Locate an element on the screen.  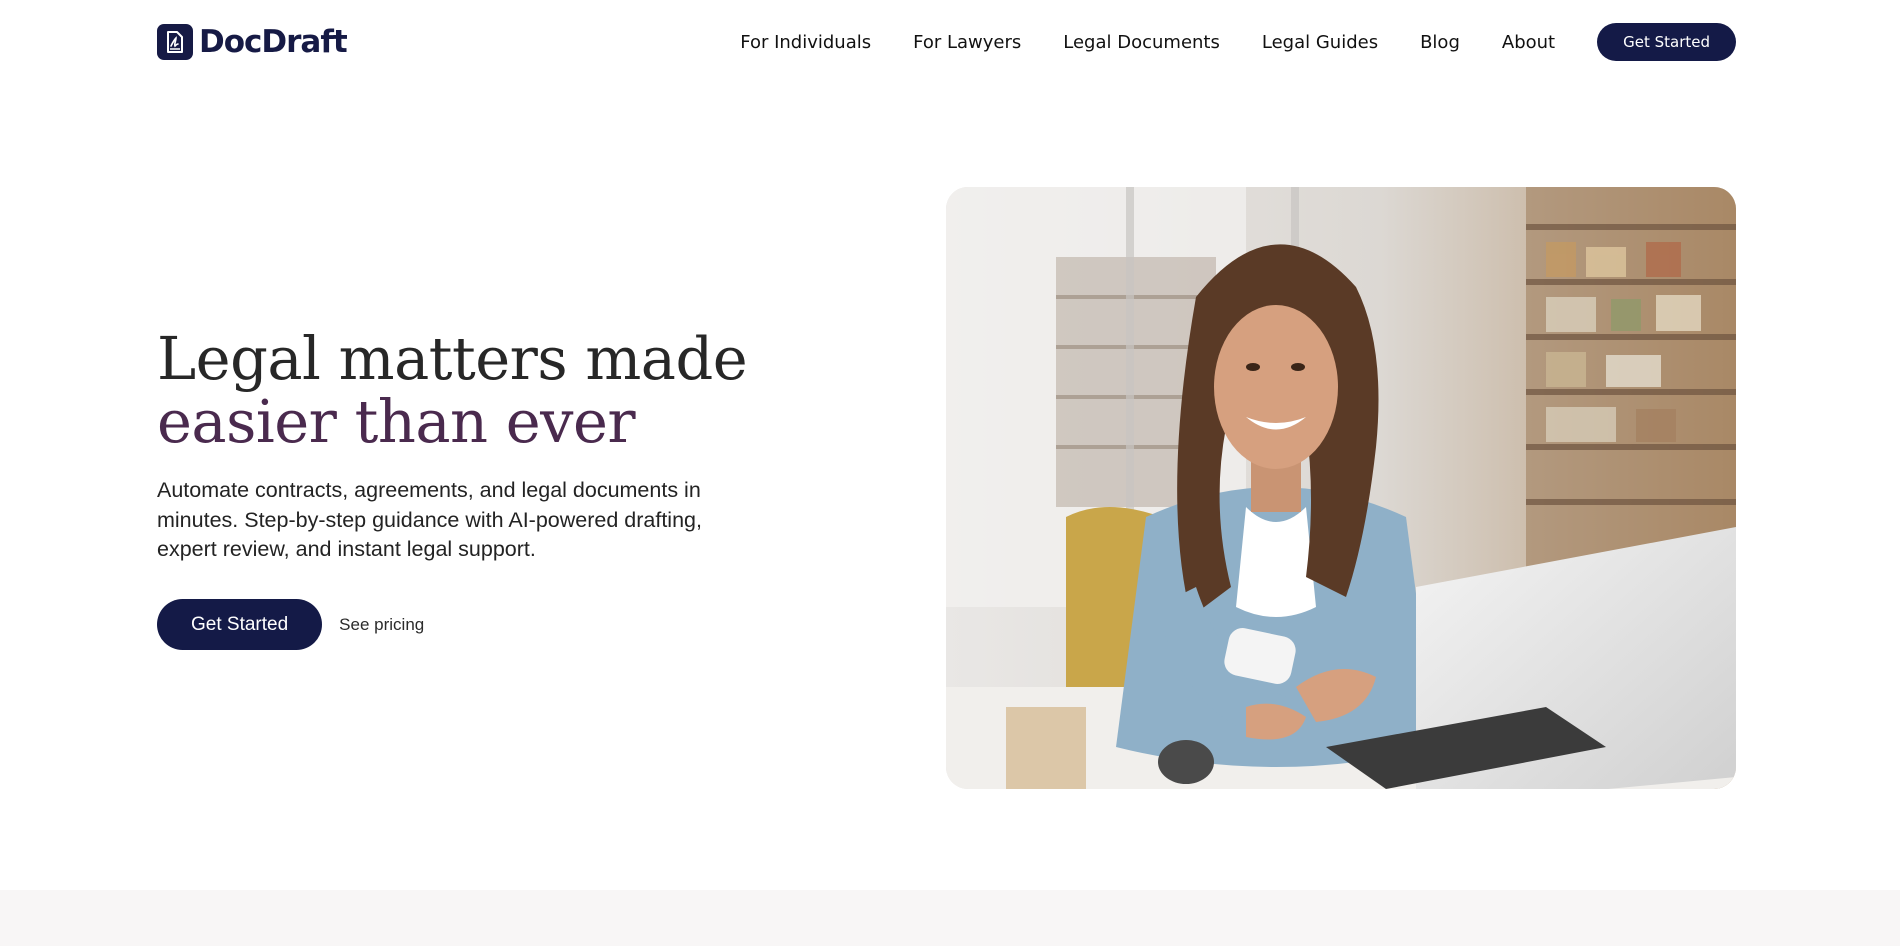
hero-title: Legal matters made easier than ever is located at coordinates (467, 390).